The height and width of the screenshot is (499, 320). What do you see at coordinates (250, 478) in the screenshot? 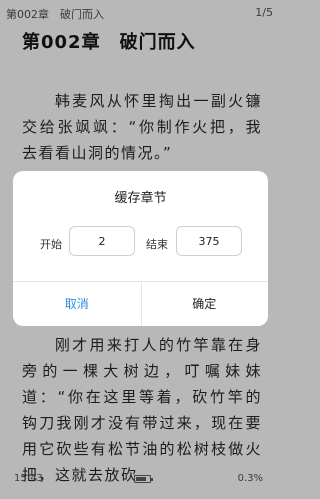
I see `reading-progress: 0.3%` at bounding box center [250, 478].